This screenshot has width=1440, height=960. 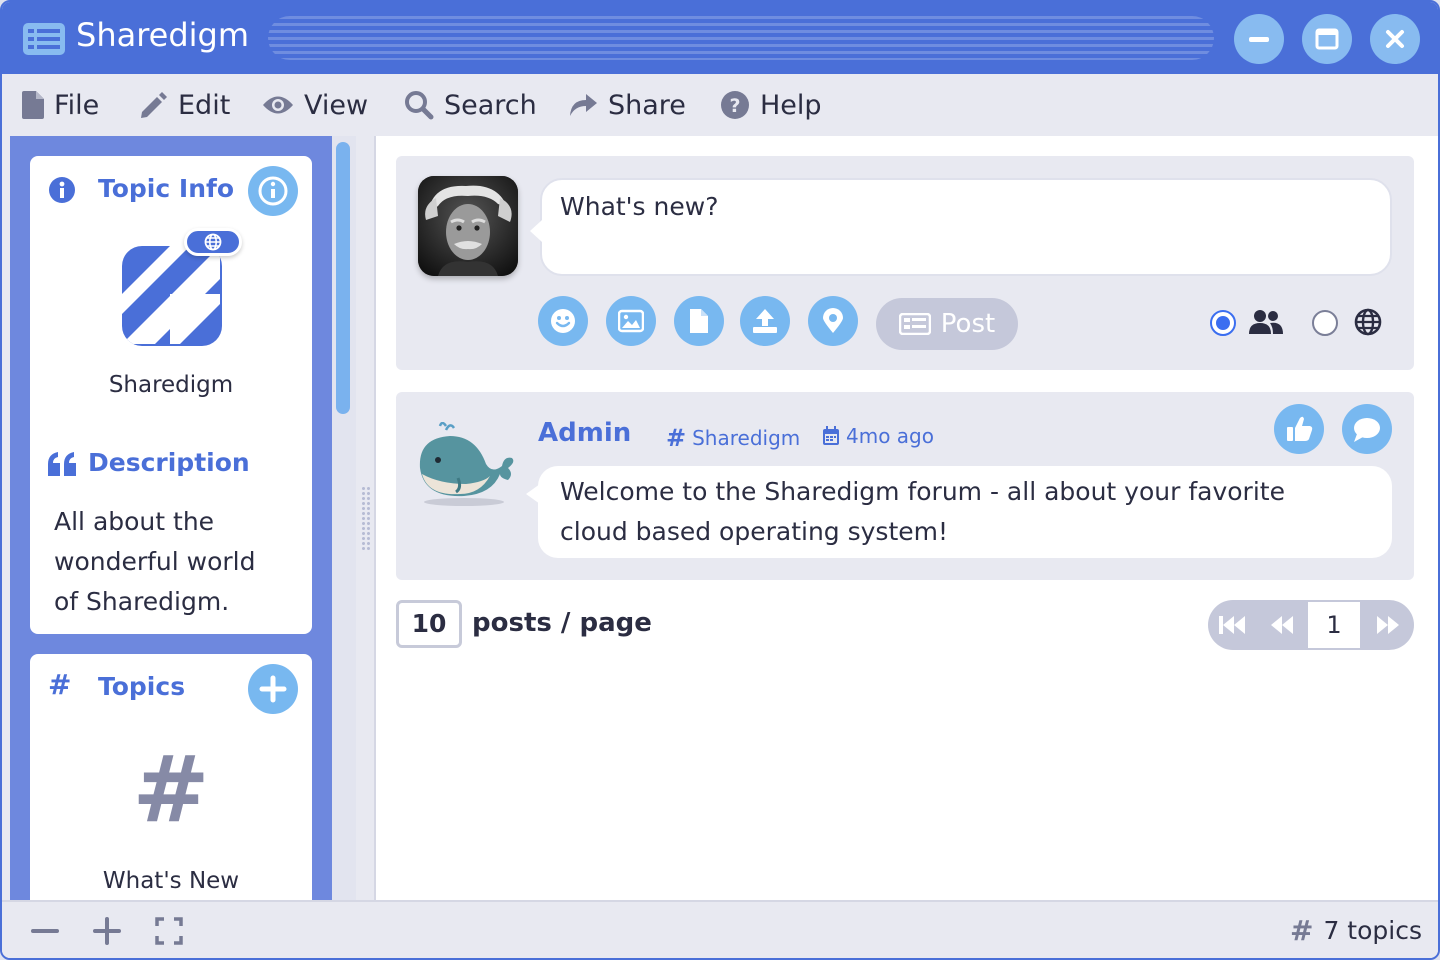 What do you see at coordinates (154, 105) in the screenshot?
I see `pencil-icon` at bounding box center [154, 105].